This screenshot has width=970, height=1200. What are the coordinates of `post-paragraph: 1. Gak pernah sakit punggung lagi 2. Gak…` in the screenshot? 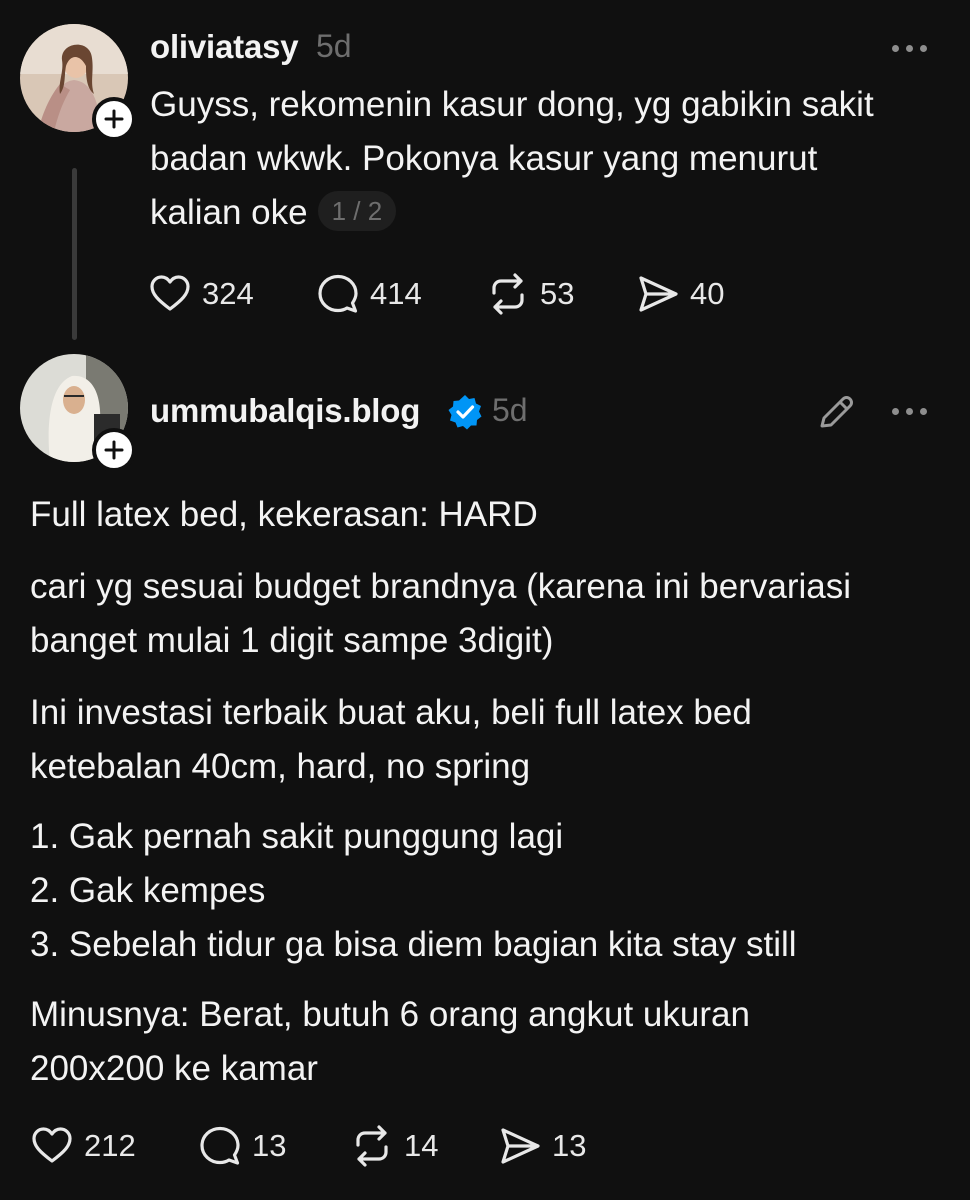 It's located at (413, 890).